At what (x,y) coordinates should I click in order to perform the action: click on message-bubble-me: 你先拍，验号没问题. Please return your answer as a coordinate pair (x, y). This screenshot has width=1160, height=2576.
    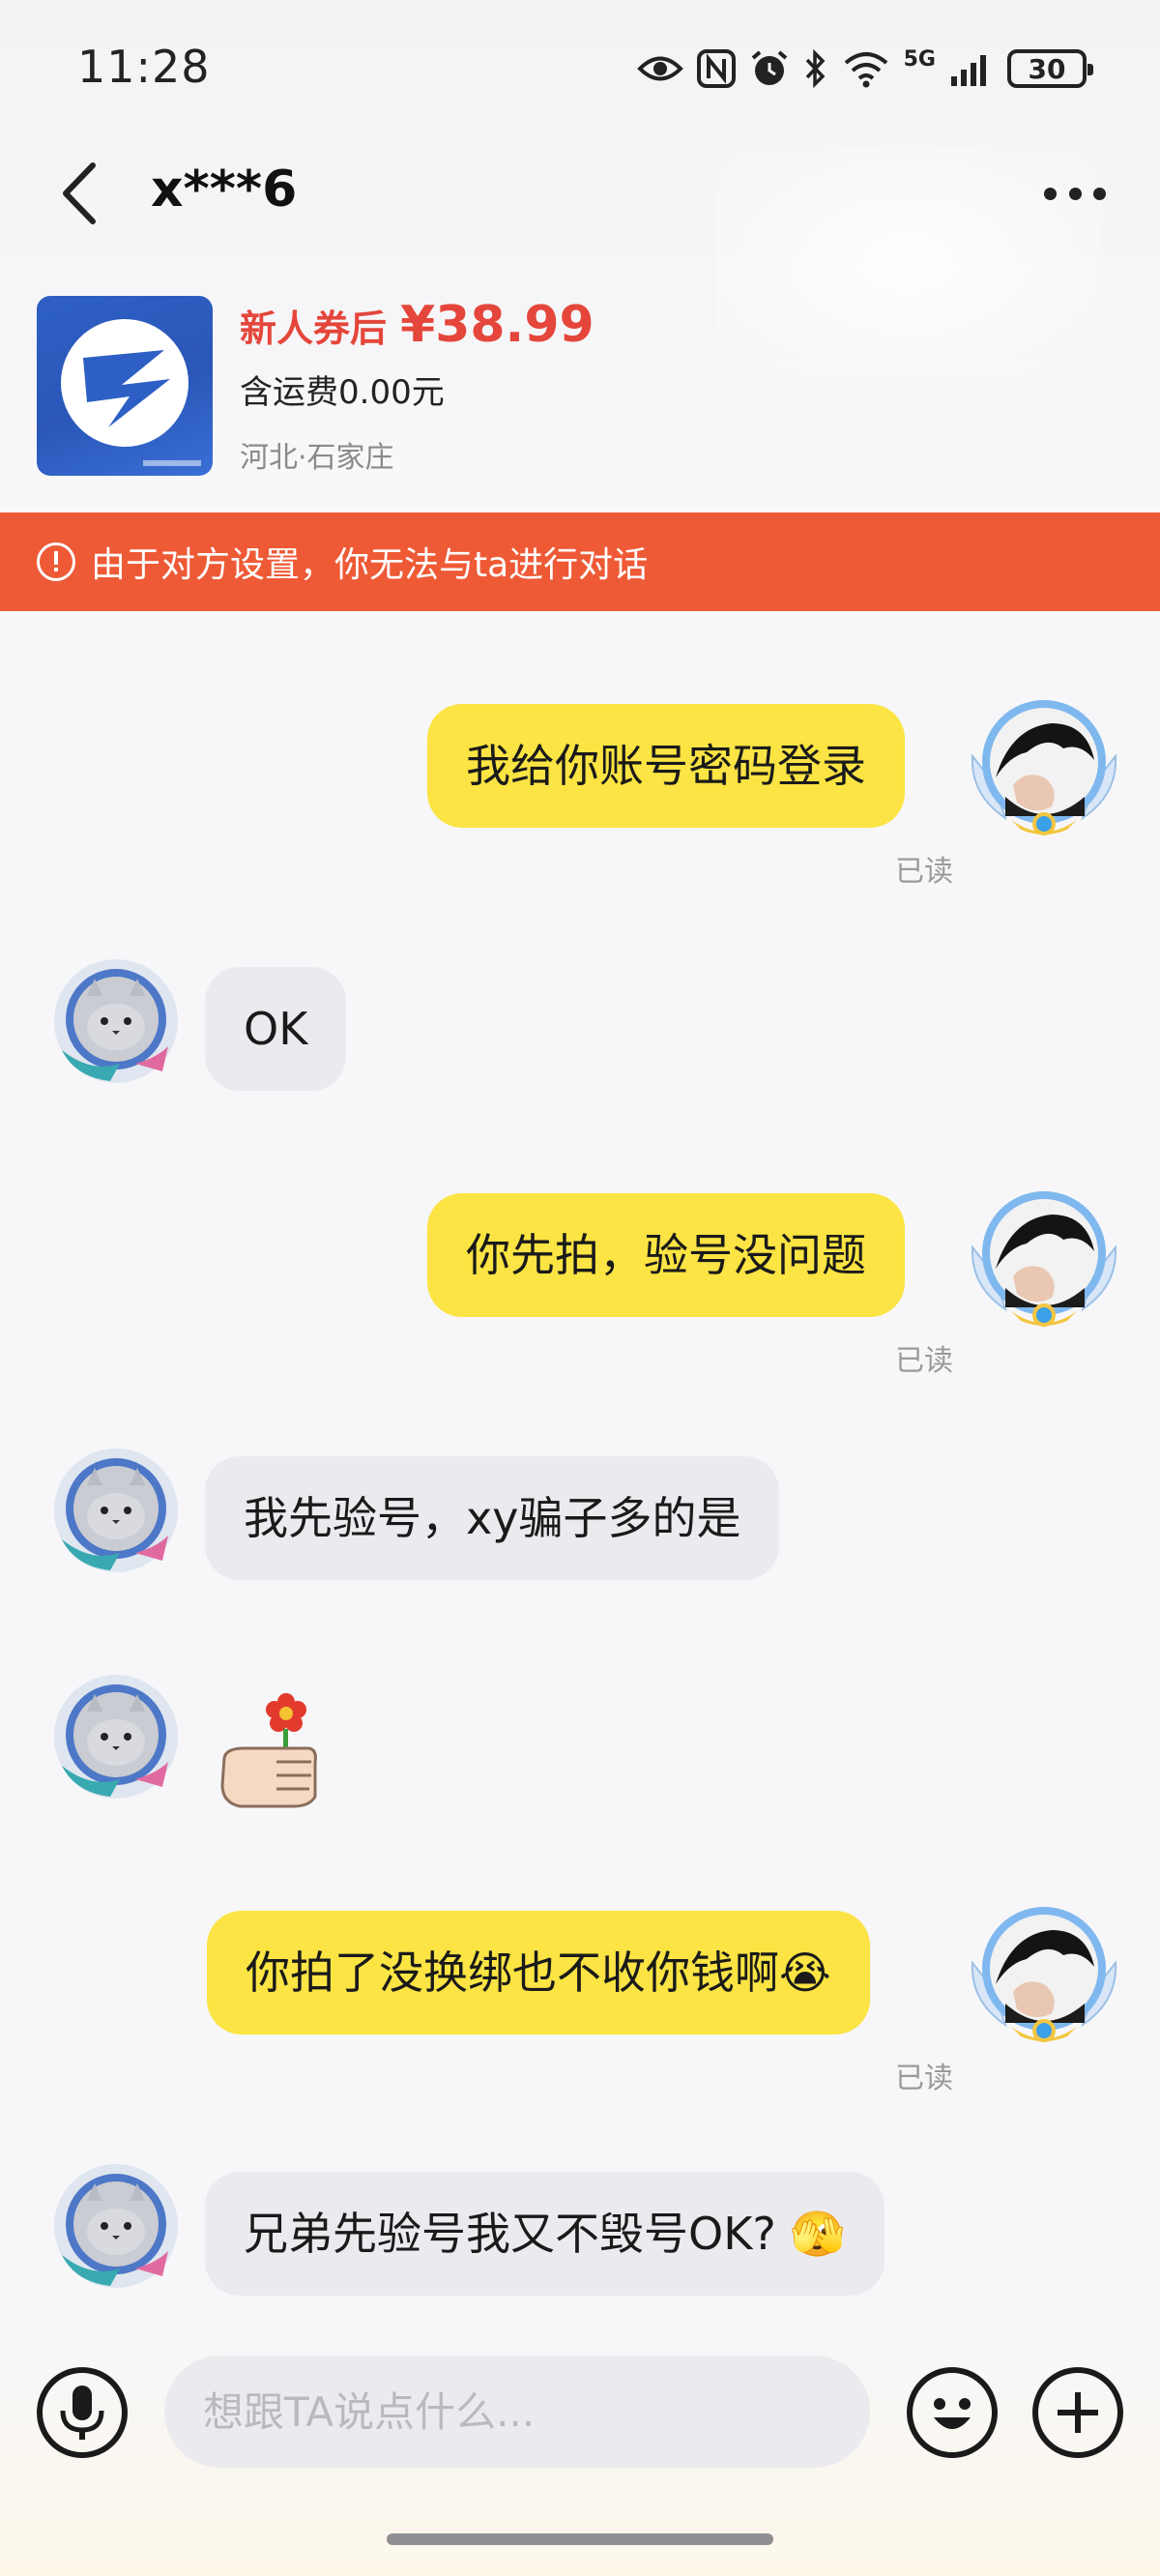
    Looking at the image, I should click on (666, 1255).